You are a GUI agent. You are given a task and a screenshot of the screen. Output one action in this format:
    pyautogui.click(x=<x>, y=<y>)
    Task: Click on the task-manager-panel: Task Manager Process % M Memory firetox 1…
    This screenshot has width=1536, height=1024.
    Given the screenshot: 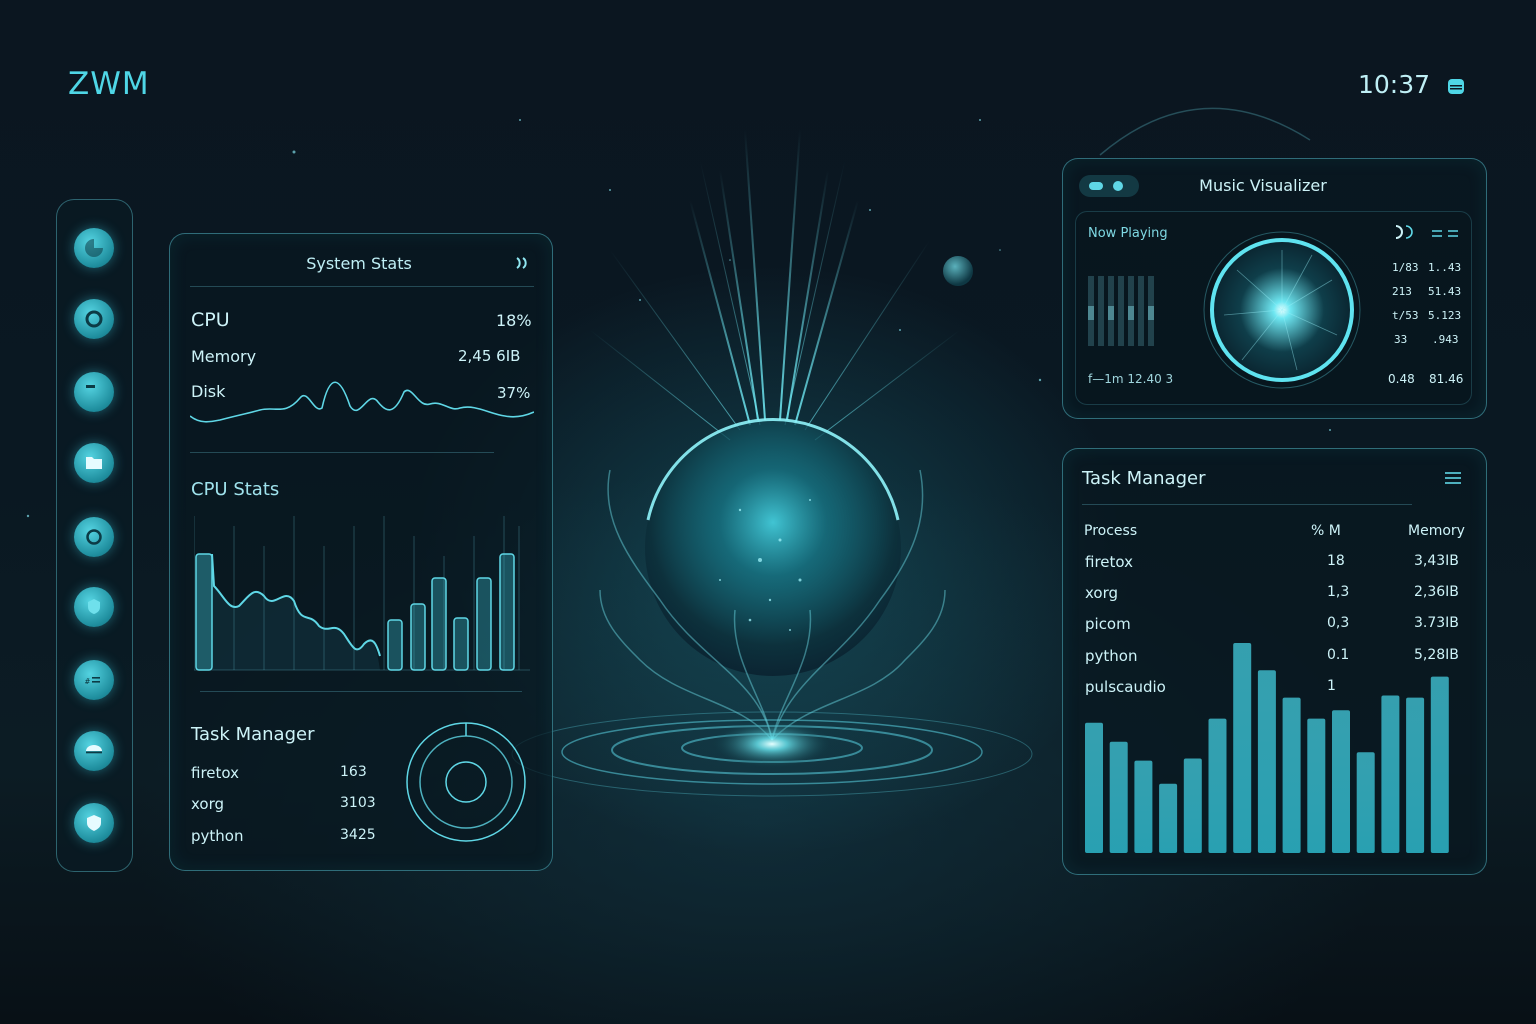 What is the action you would take?
    pyautogui.click(x=1274, y=661)
    